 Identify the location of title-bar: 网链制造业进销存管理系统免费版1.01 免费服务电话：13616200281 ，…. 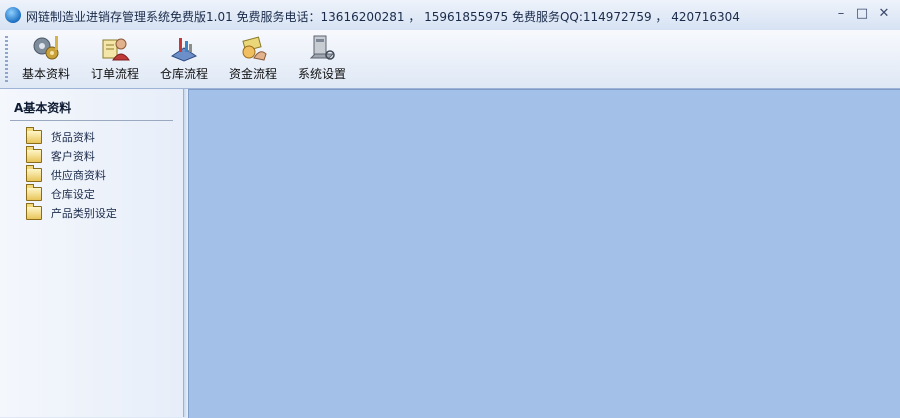
(450, 15).